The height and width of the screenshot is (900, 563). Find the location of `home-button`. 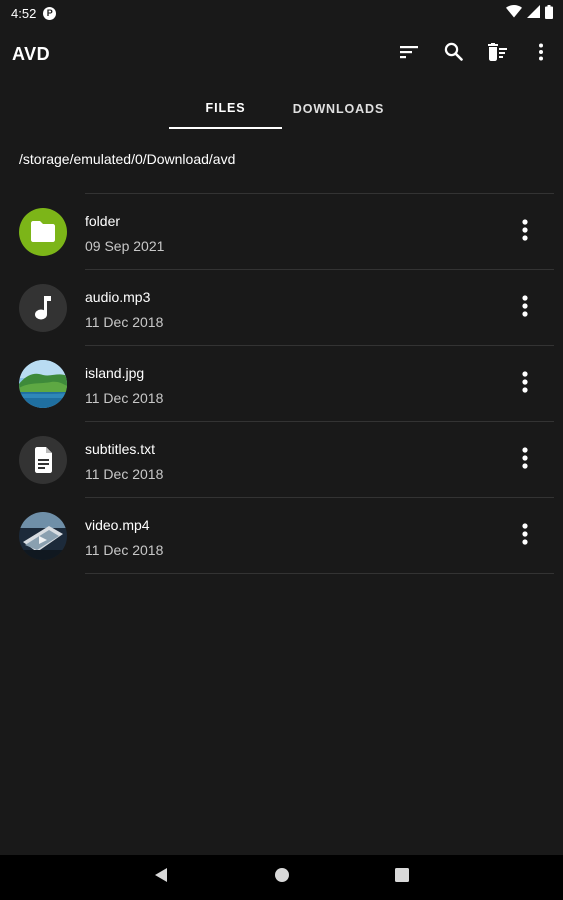

home-button is located at coordinates (282, 877).